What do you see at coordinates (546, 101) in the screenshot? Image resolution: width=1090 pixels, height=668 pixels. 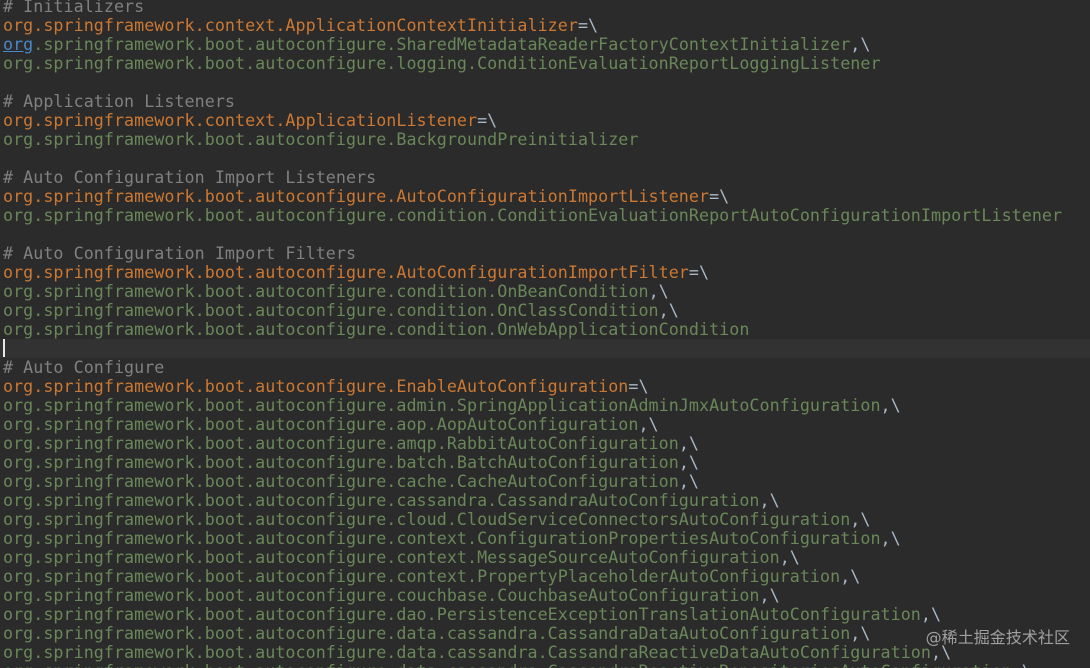 I see `code-line: # Application Listeners` at bounding box center [546, 101].